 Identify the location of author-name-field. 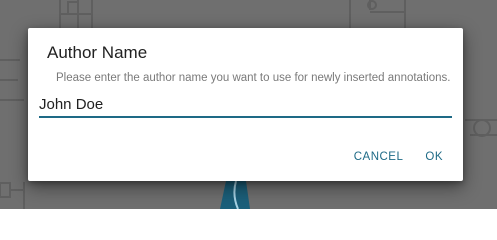
(245, 105).